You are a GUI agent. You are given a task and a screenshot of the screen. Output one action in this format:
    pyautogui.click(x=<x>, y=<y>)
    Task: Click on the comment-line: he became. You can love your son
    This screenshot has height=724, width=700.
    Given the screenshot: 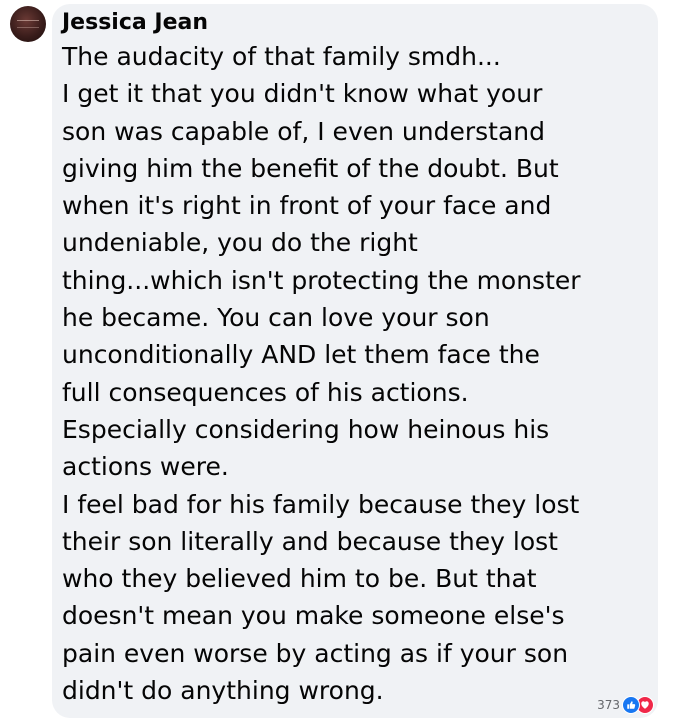 What is the action you would take?
    pyautogui.click(x=276, y=318)
    